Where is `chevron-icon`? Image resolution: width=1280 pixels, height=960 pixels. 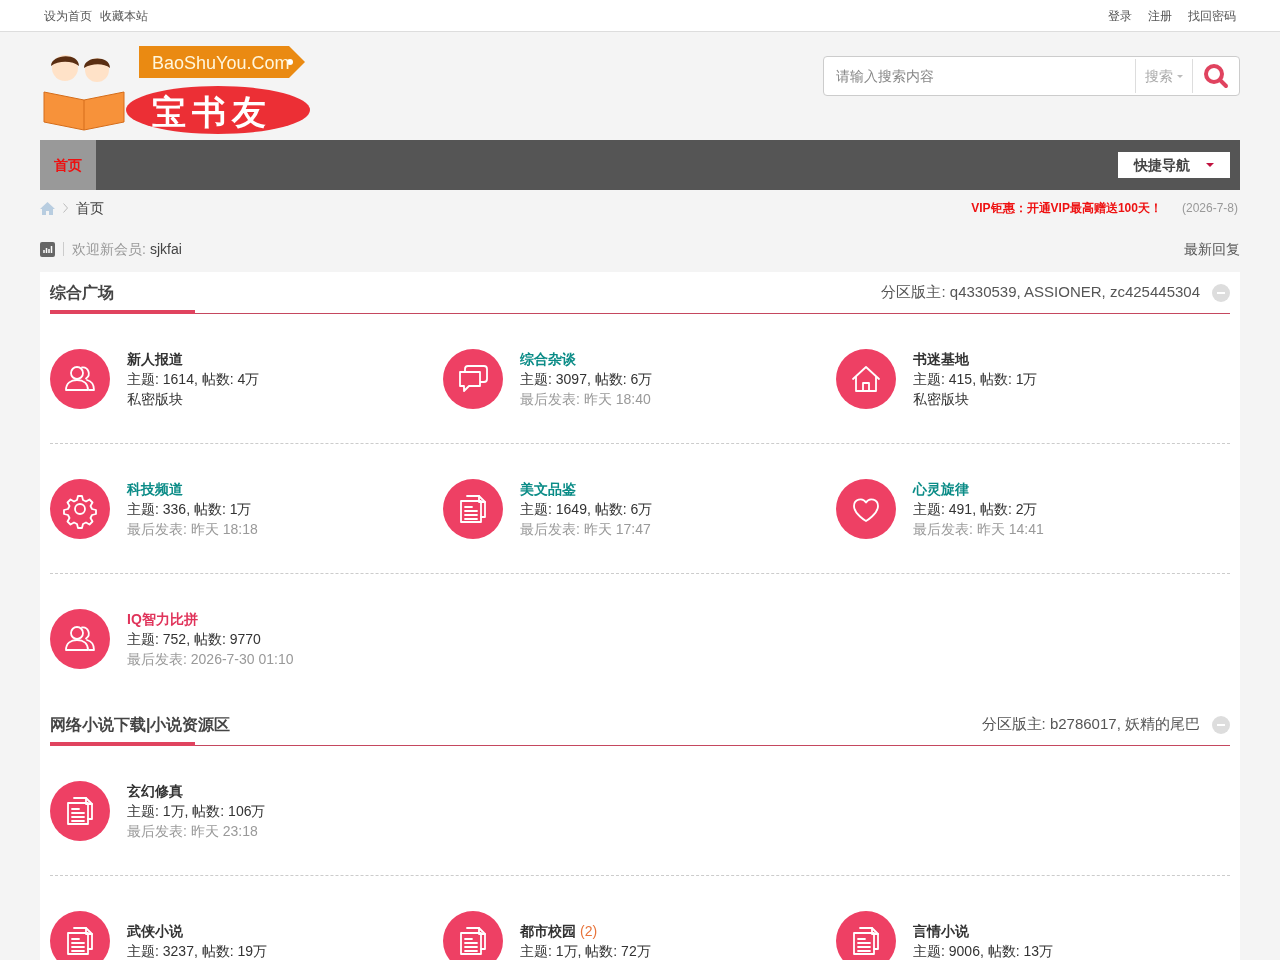 chevron-icon is located at coordinates (65, 208).